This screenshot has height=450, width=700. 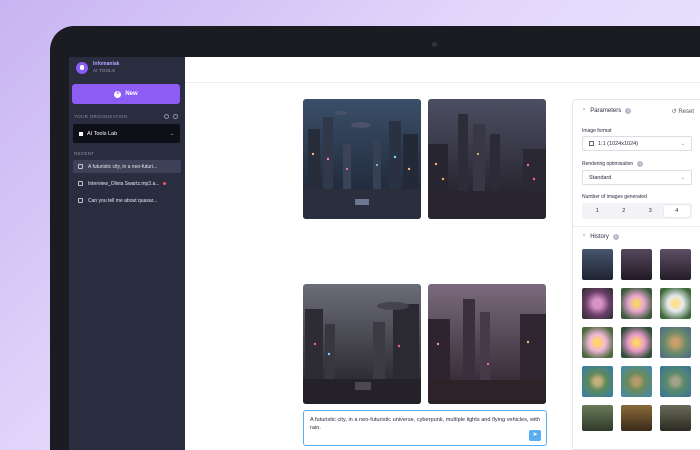 What do you see at coordinates (104, 70) in the screenshot?
I see `brand-subtitle: AI TOOLS` at bounding box center [104, 70].